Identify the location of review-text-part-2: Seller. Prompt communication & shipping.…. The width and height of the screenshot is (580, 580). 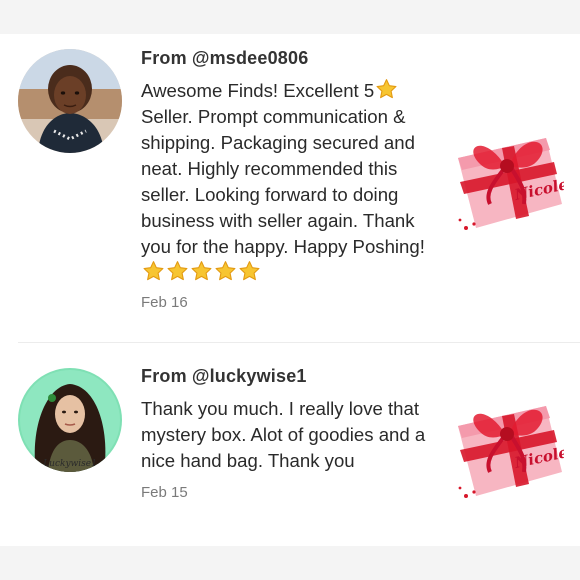
(283, 181).